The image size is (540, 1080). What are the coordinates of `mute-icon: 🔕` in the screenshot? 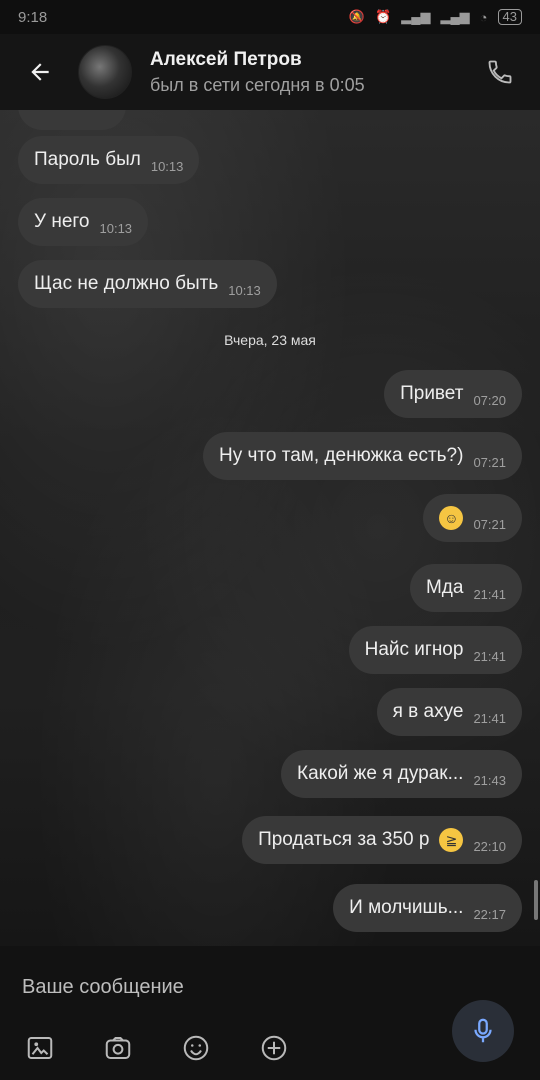 It's located at (357, 16).